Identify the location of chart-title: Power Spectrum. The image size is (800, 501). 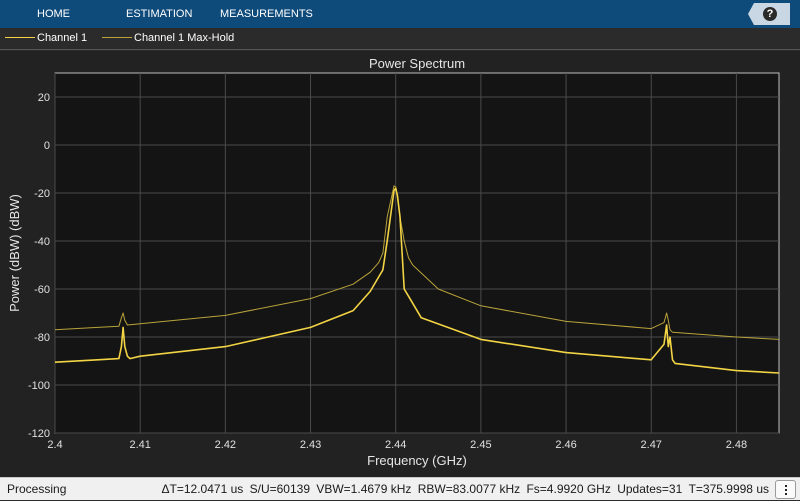
(417, 63).